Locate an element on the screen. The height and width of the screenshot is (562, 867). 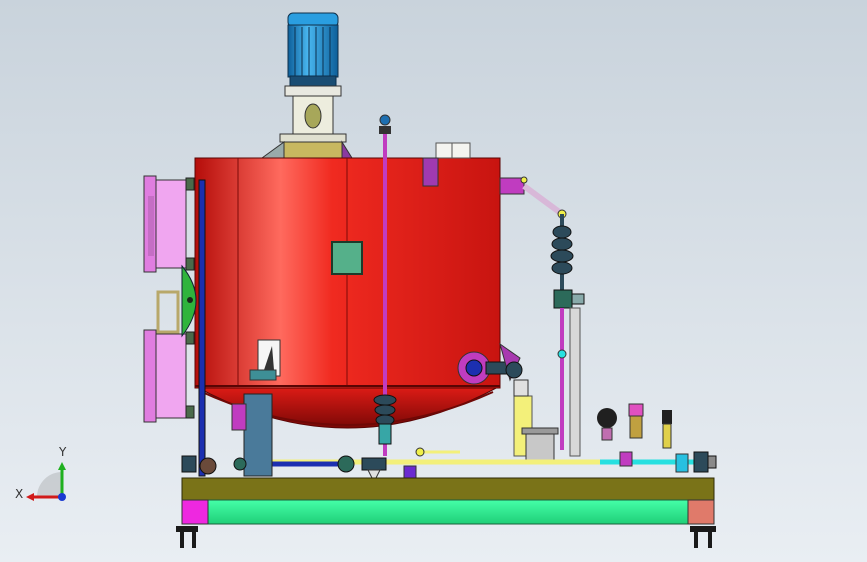
agitator-motor is located at coordinates (313, 54).